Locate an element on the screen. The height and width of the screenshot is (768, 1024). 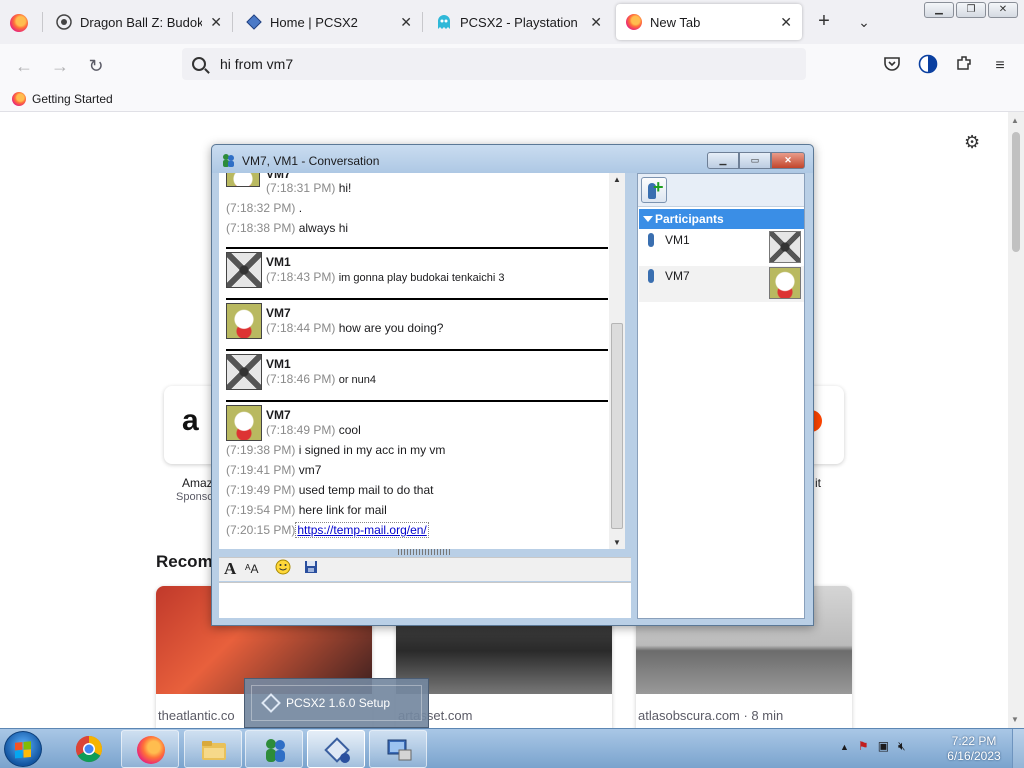
tab-pcsx2-home: Home | PCSX2 ✕ is located at coordinates (329, 22).